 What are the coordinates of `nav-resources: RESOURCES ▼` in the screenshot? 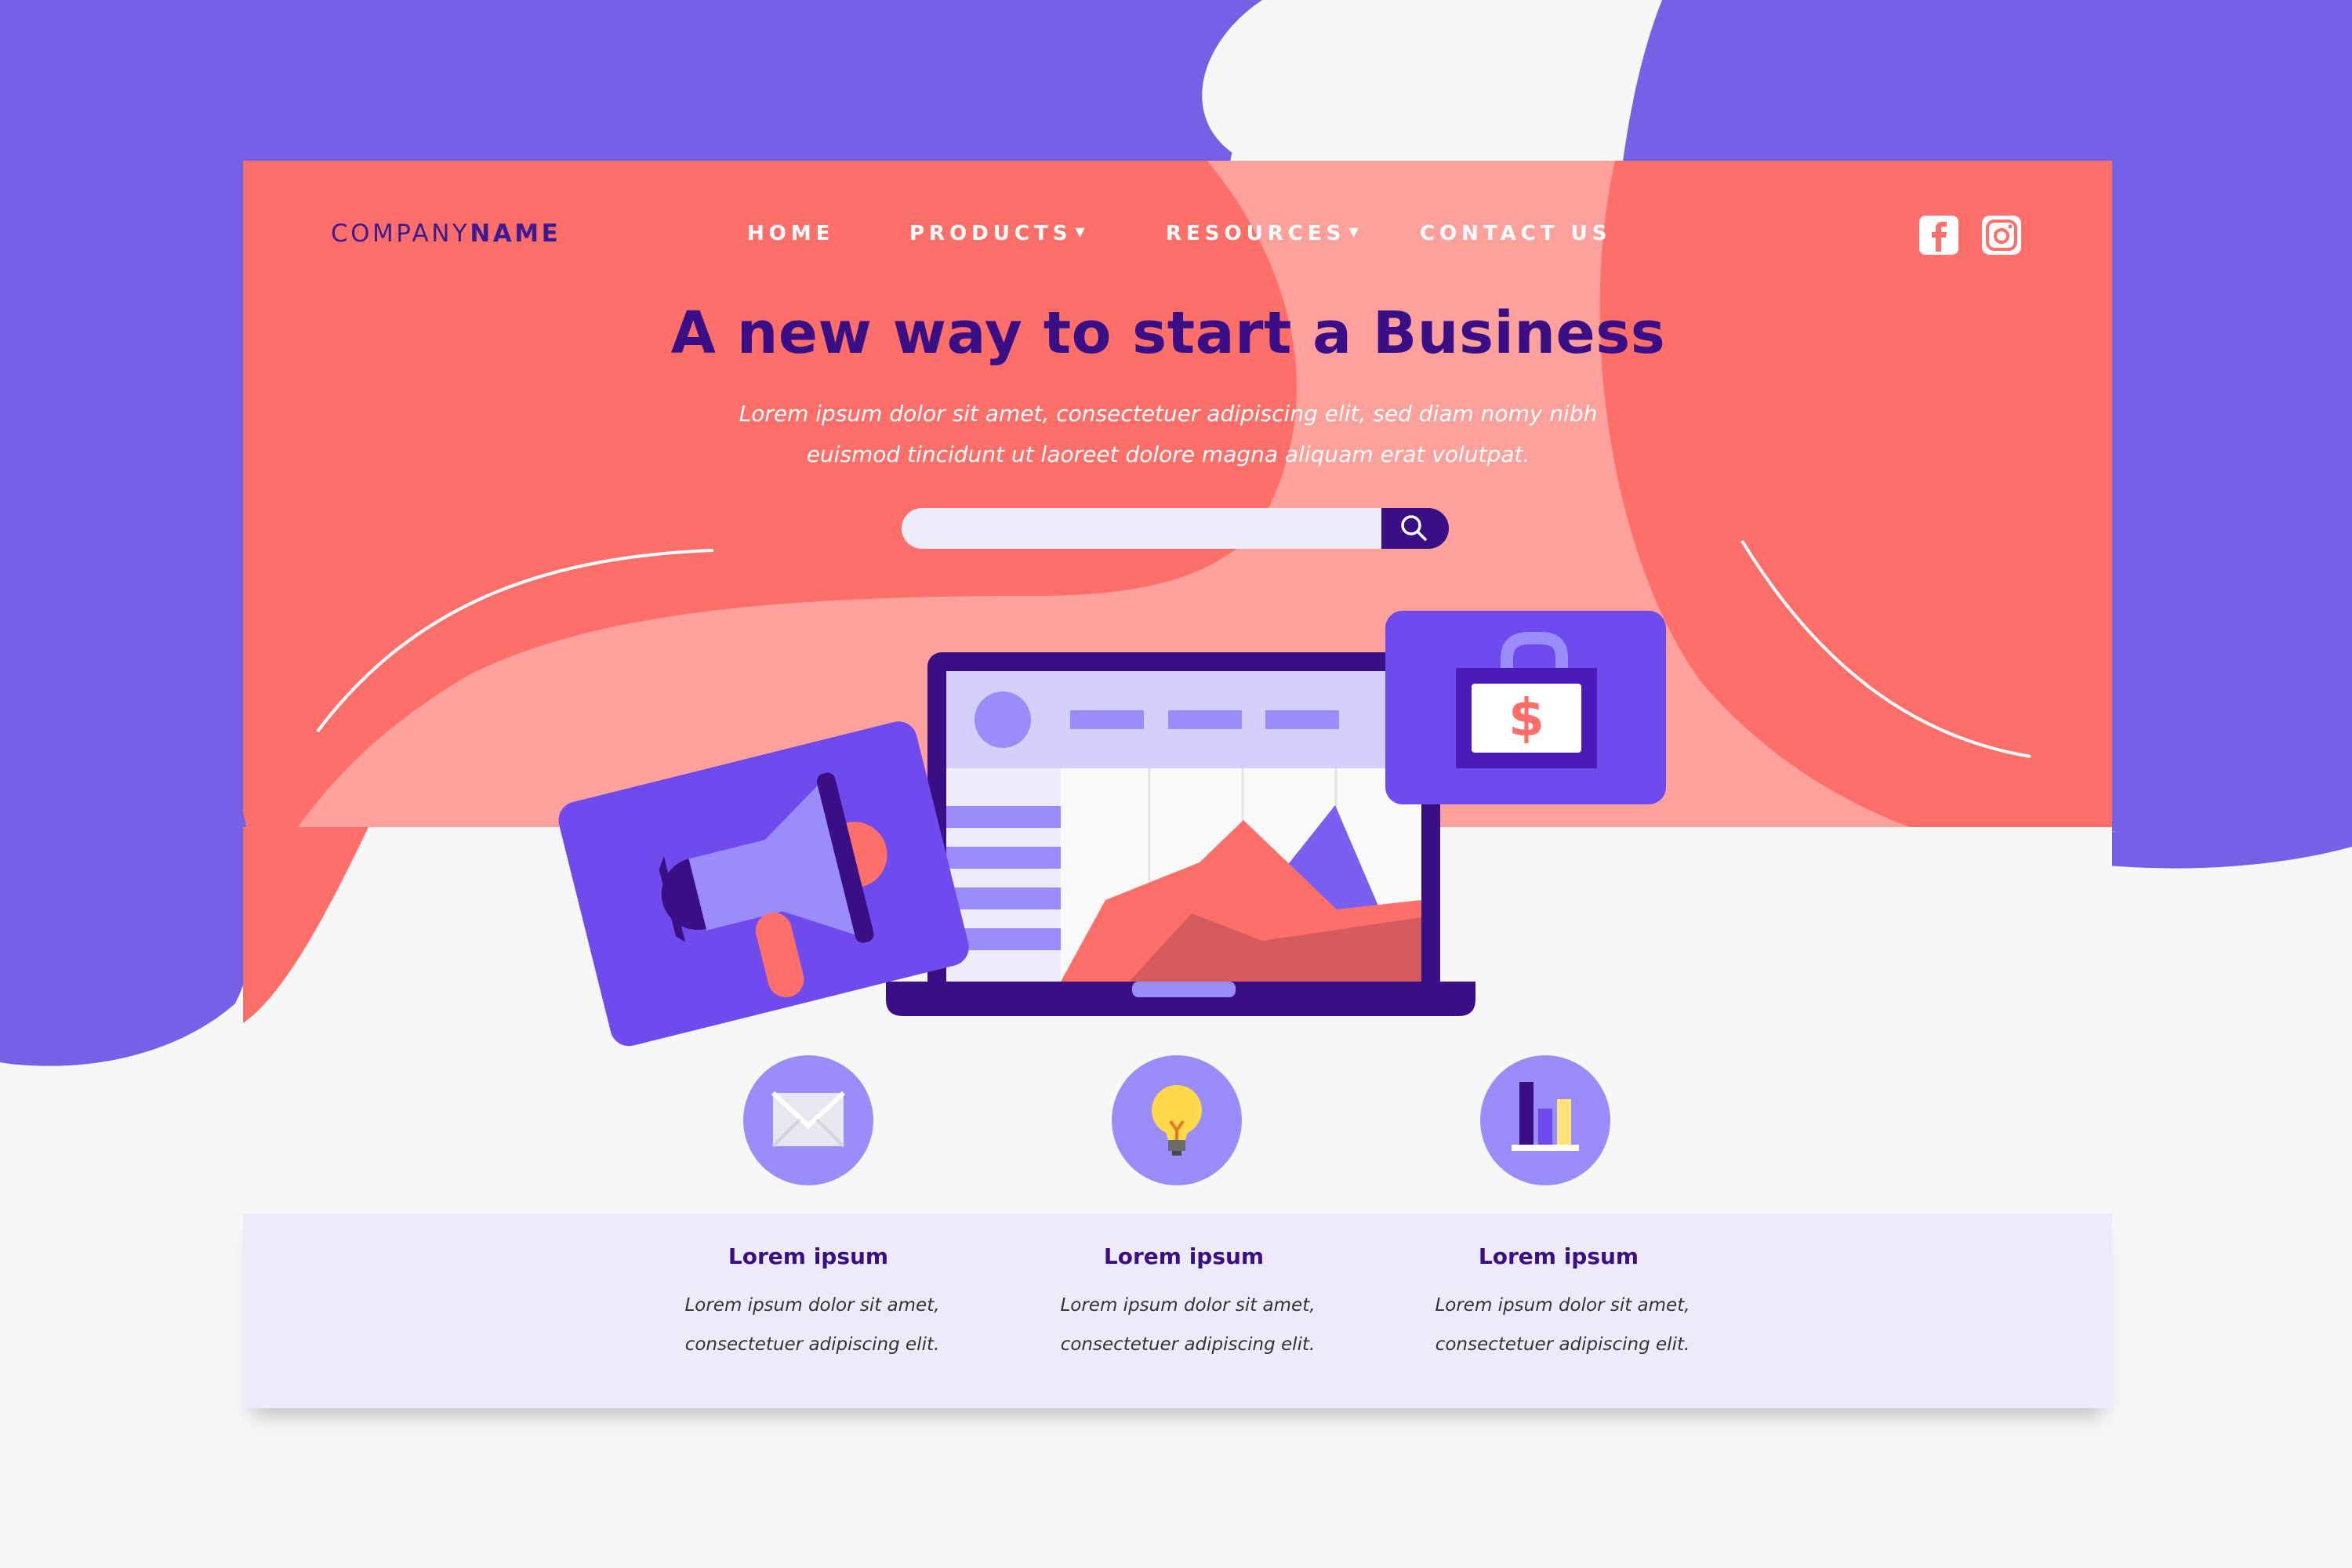 It's located at (1262, 233).